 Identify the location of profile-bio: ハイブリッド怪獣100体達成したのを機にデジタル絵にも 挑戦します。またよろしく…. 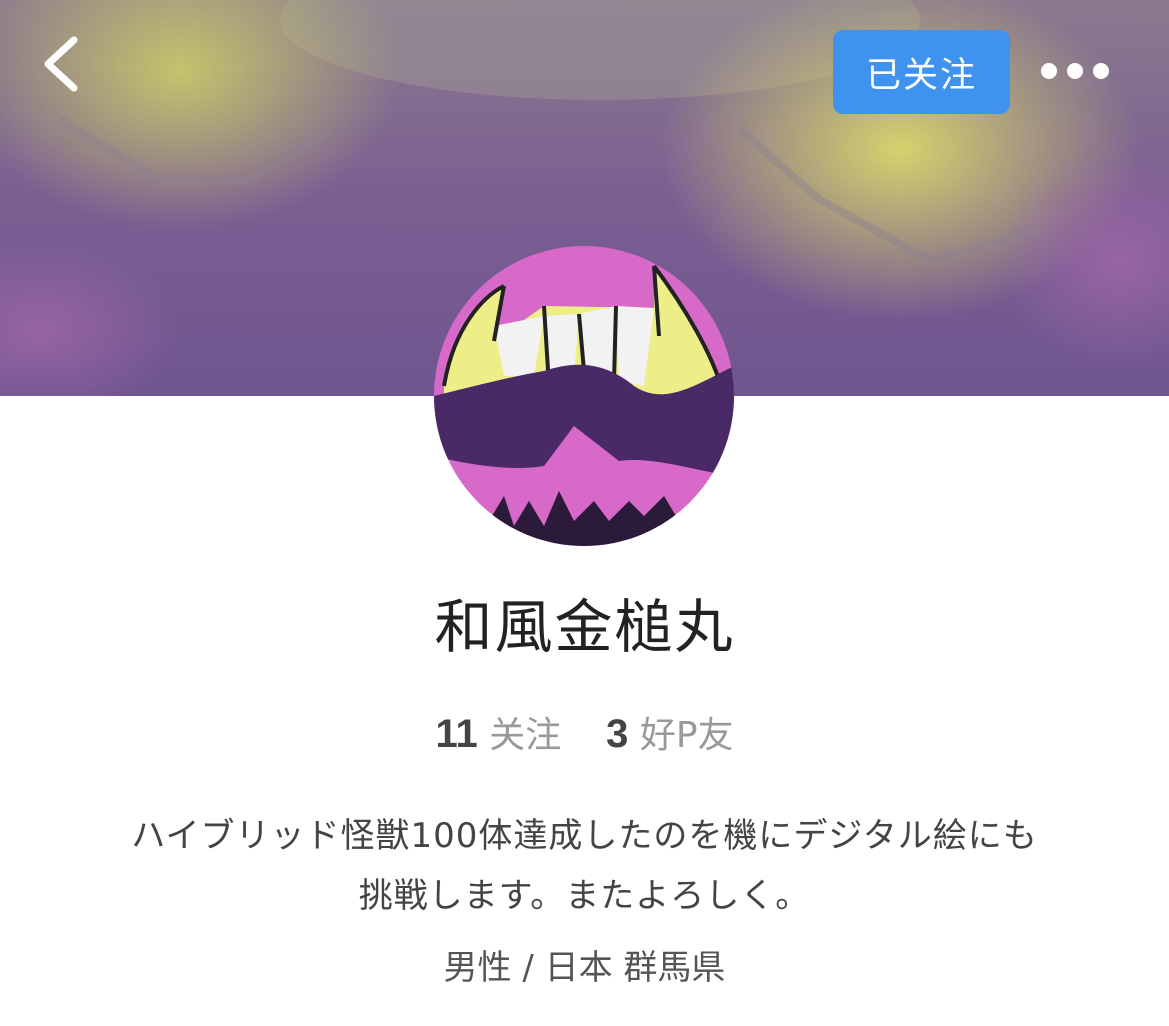
(584, 866).